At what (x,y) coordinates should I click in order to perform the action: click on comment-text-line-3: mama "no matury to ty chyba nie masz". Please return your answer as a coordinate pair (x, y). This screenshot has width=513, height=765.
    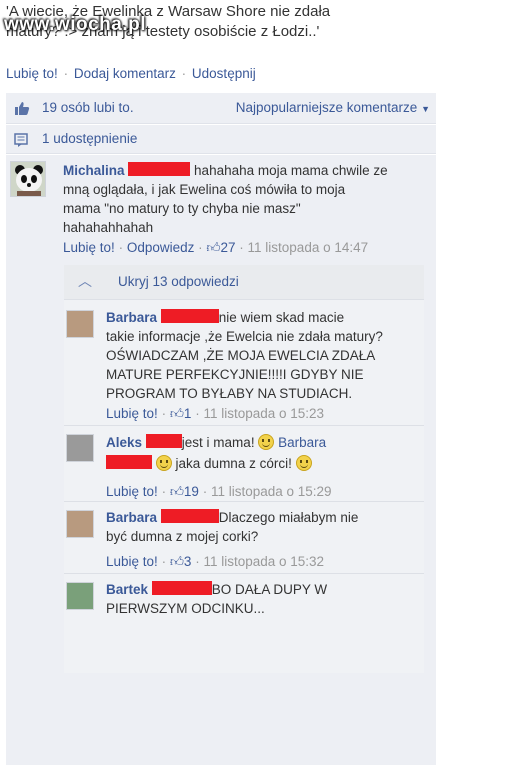
    Looking at the image, I should click on (182, 208).